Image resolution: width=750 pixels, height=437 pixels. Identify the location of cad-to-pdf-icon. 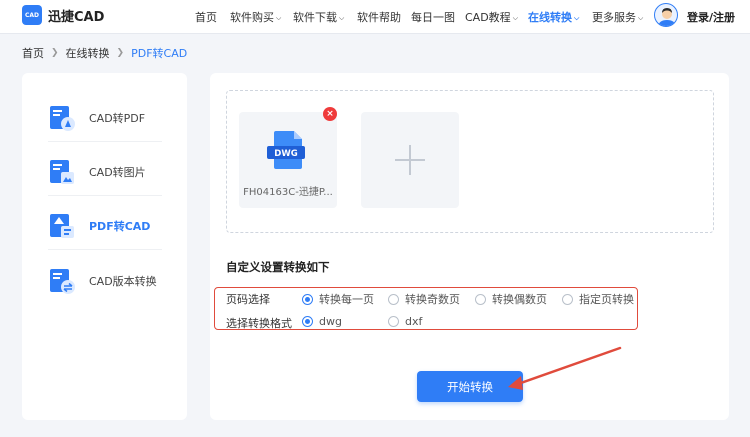
(62, 118).